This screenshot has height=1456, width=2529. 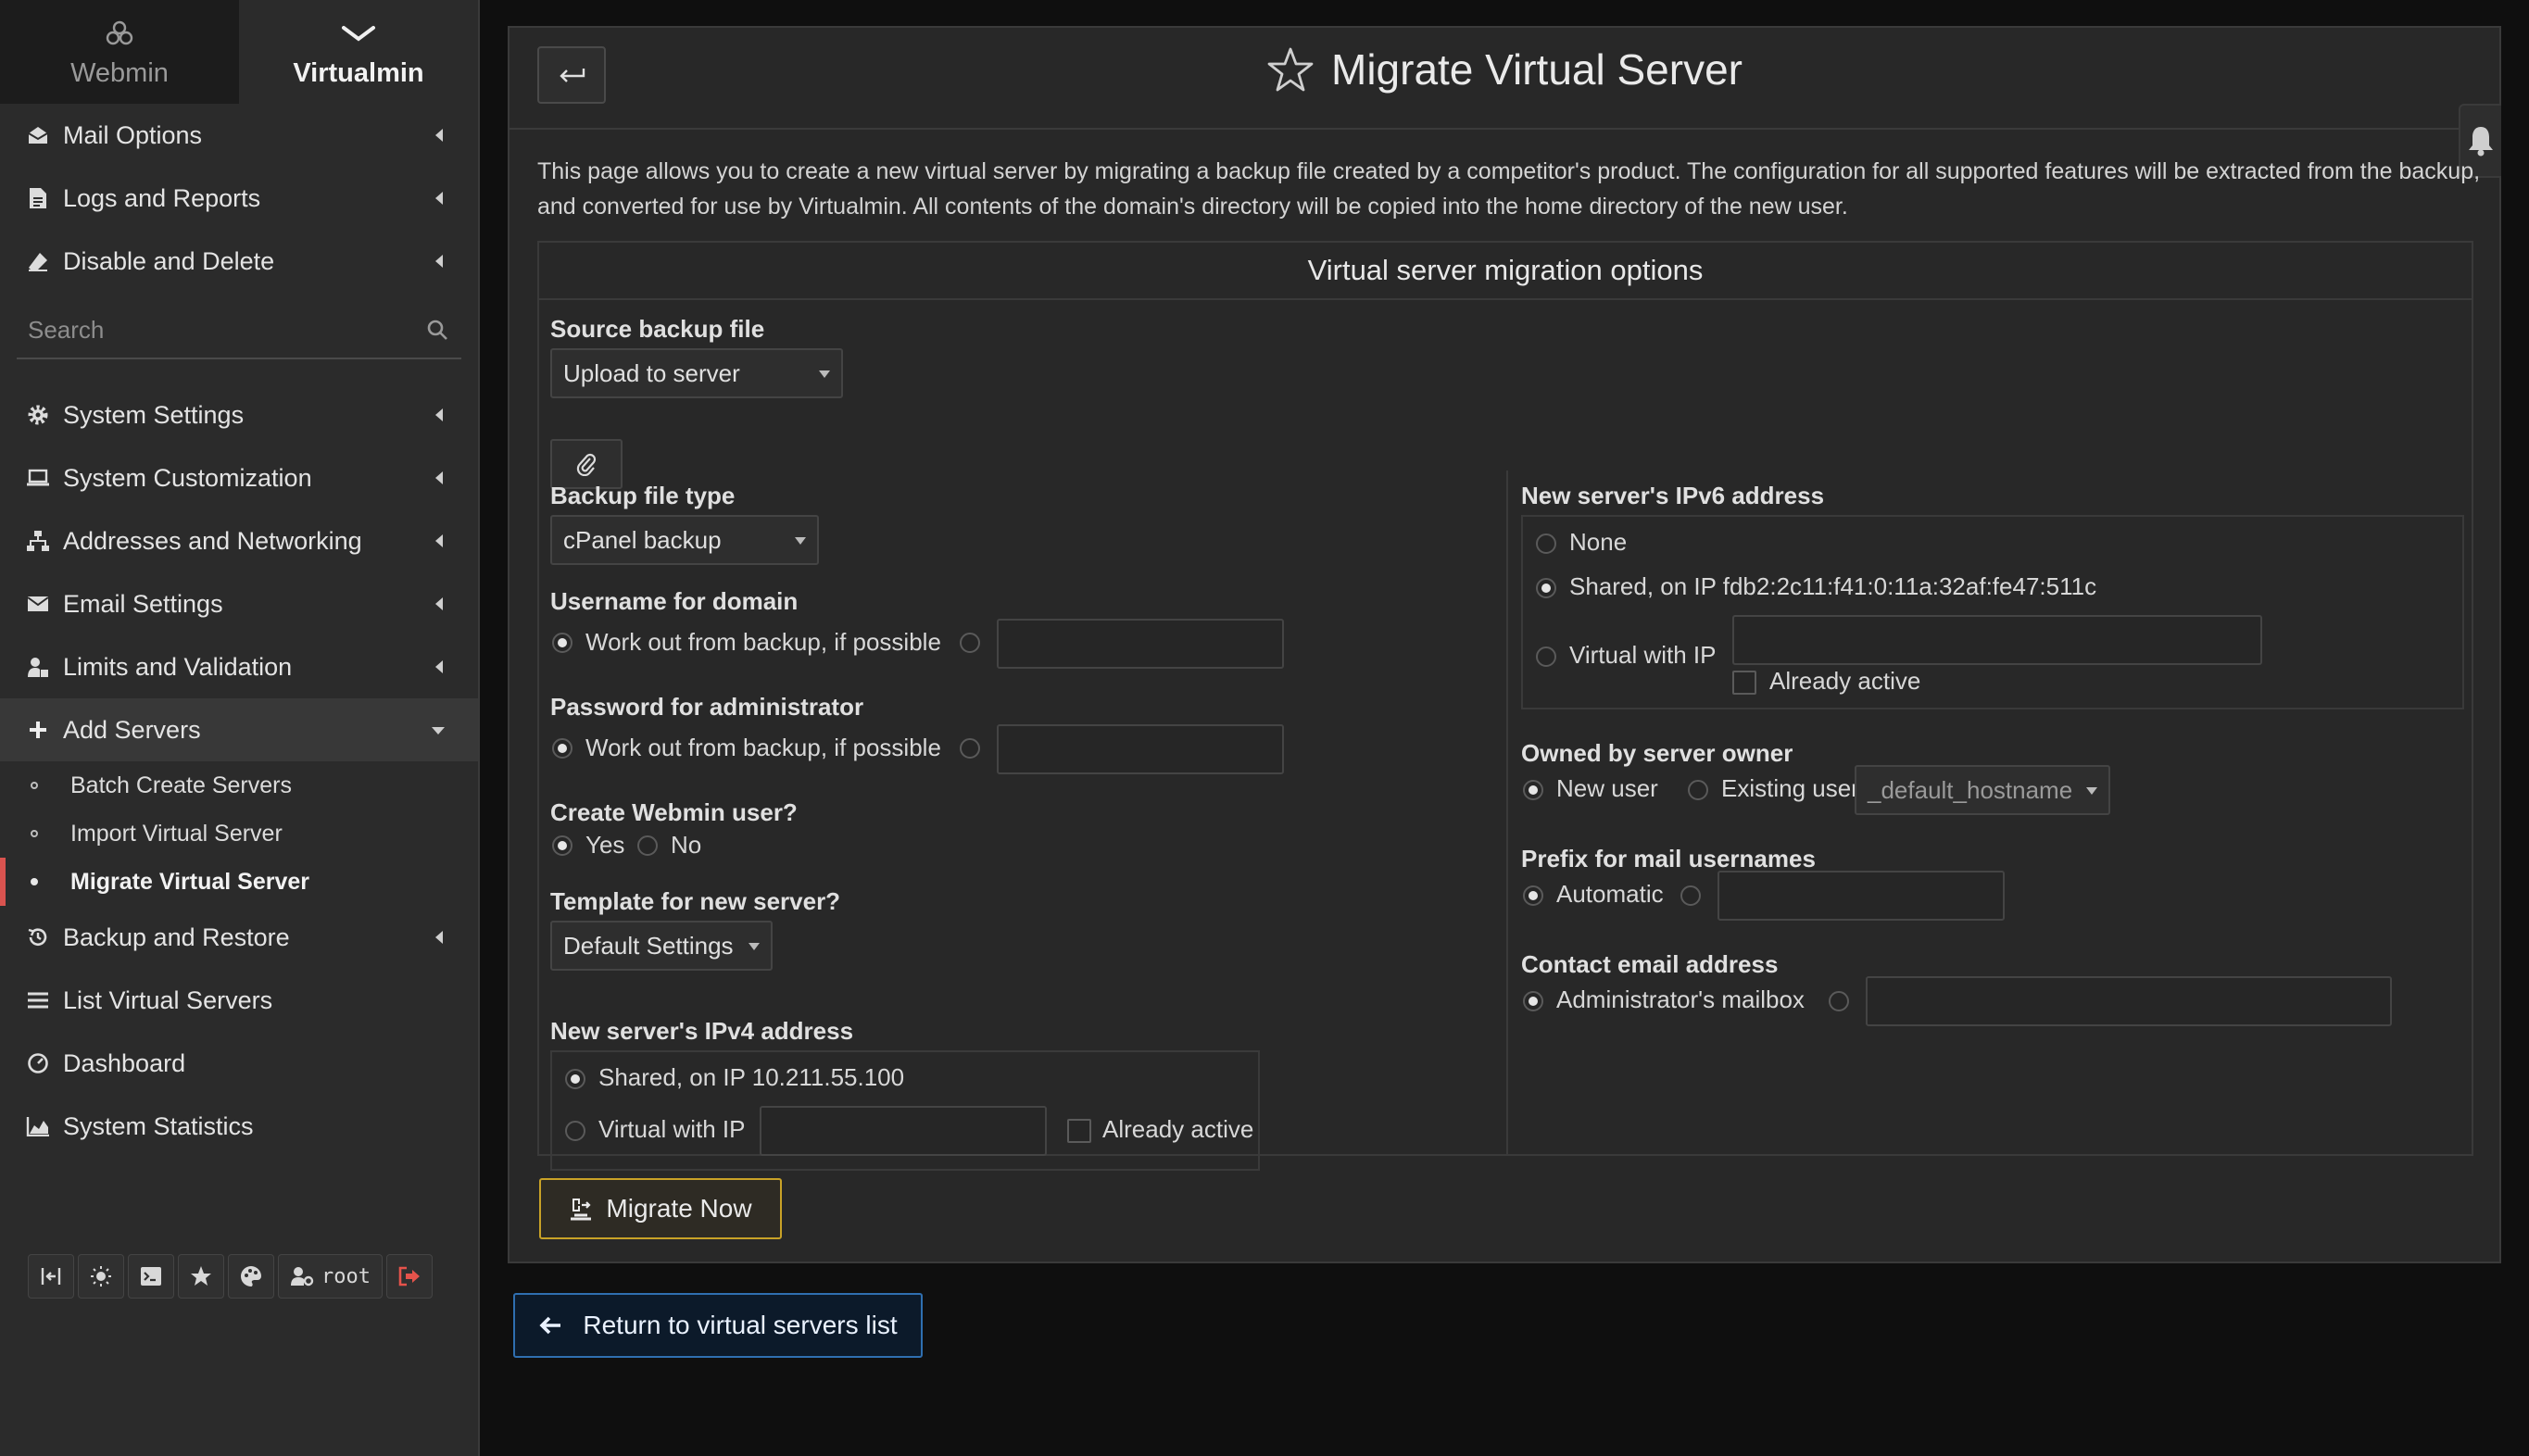 I want to click on webmin-user-label: Create Webmin user?, so click(x=674, y=812).